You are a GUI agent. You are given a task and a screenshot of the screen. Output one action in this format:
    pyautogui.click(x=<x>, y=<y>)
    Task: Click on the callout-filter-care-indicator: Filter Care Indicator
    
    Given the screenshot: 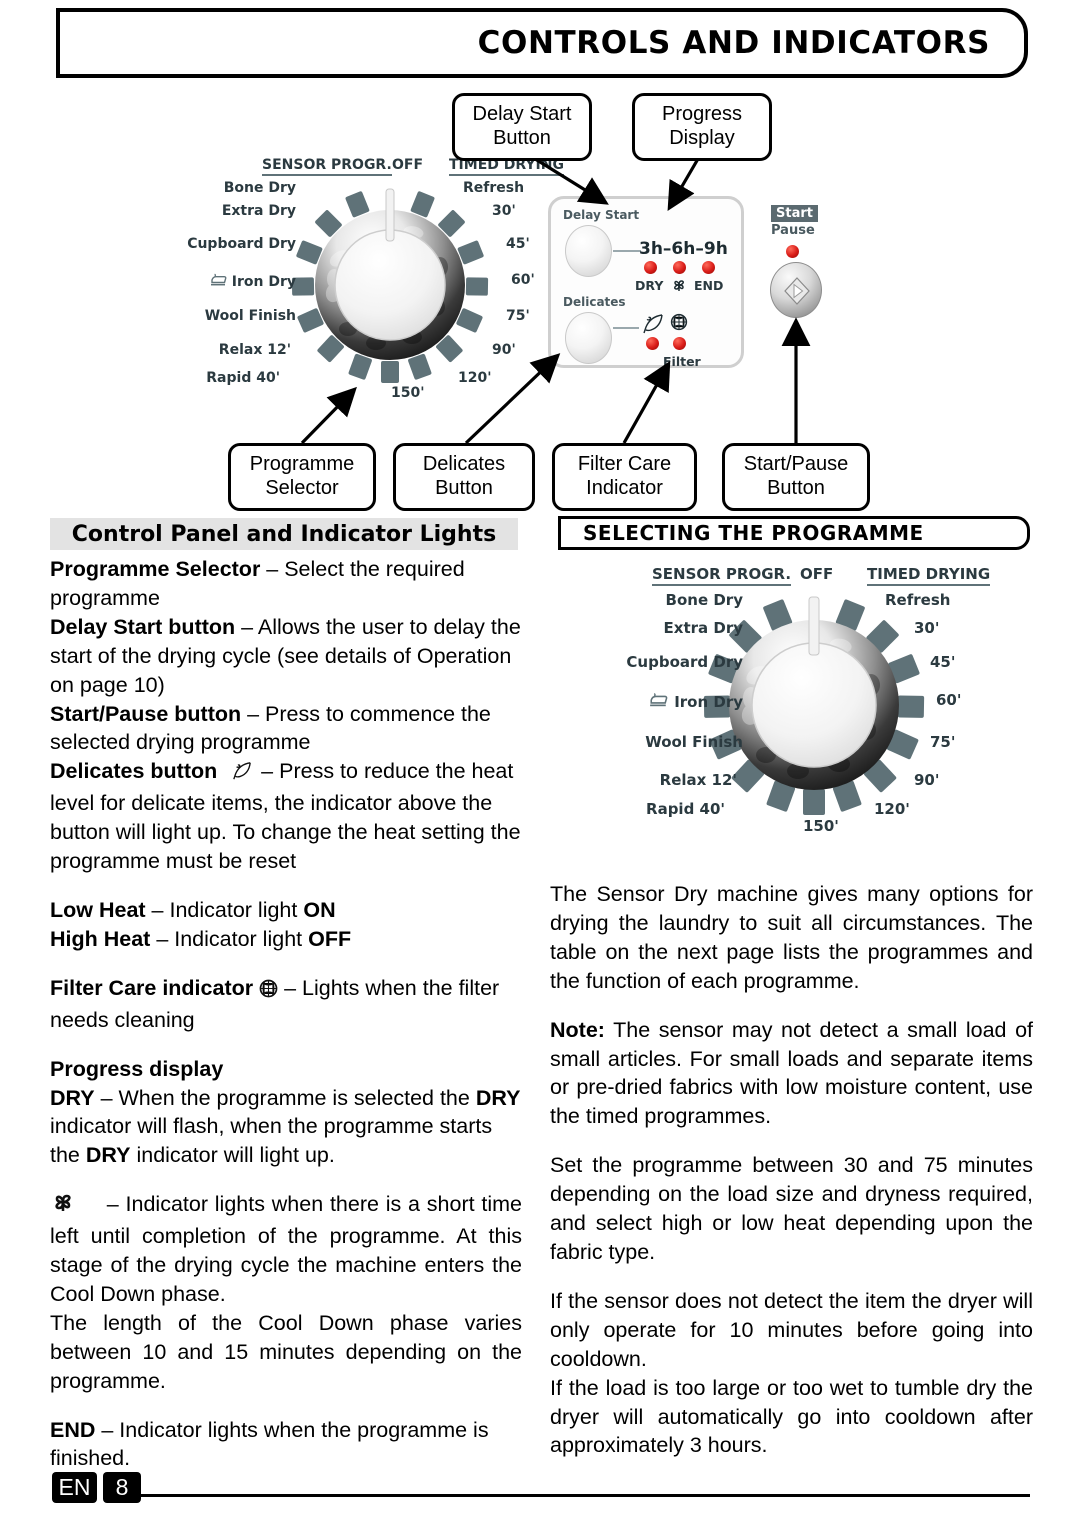 What is the action you would take?
    pyautogui.click(x=624, y=477)
    